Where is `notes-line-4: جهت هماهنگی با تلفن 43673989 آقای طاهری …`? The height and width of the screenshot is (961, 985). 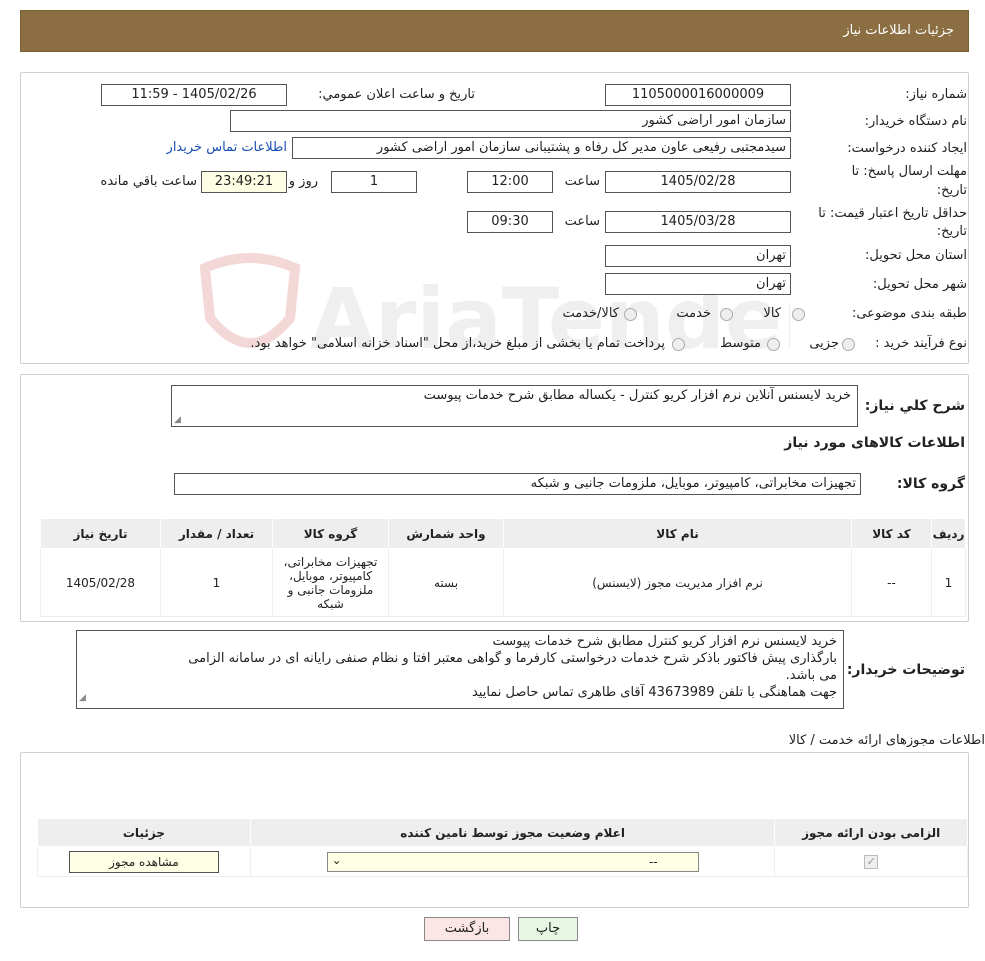 notes-line-4: جهت هماهنگی با تلفن 43673989 آقای طاهری … is located at coordinates (654, 692).